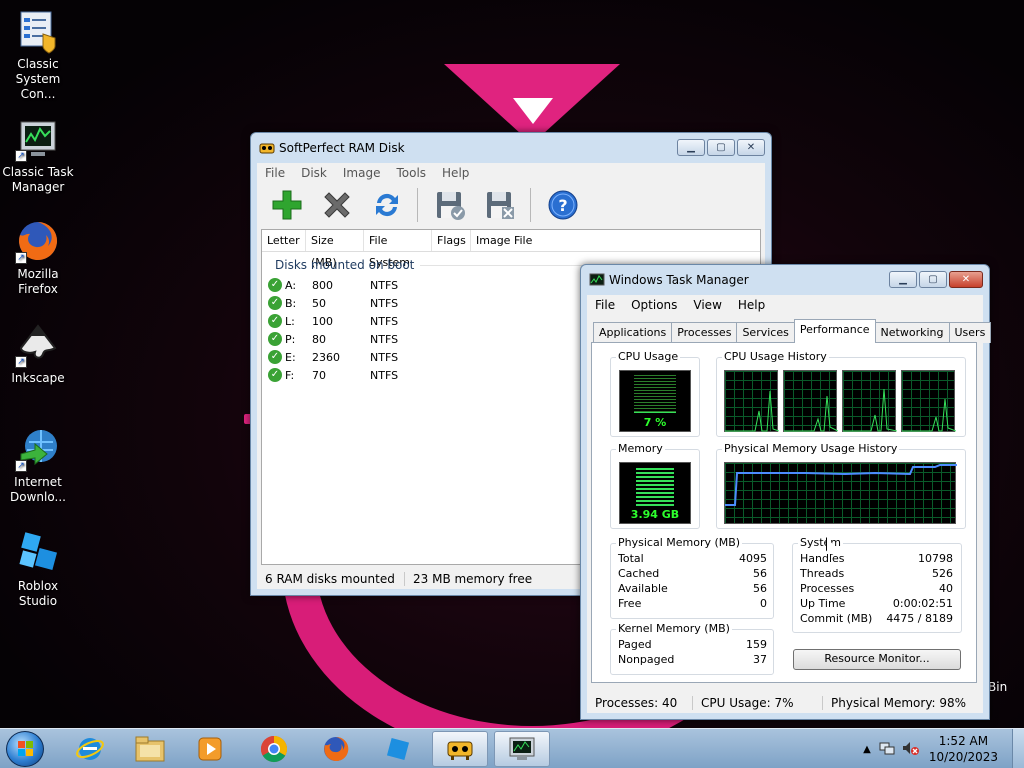 This screenshot has width=1024, height=768. What do you see at coordinates (511, 148) in the screenshot?
I see `ramdisk-titlebar: SoftPerfect RAM Disk ▁ ▢ ✕` at bounding box center [511, 148].